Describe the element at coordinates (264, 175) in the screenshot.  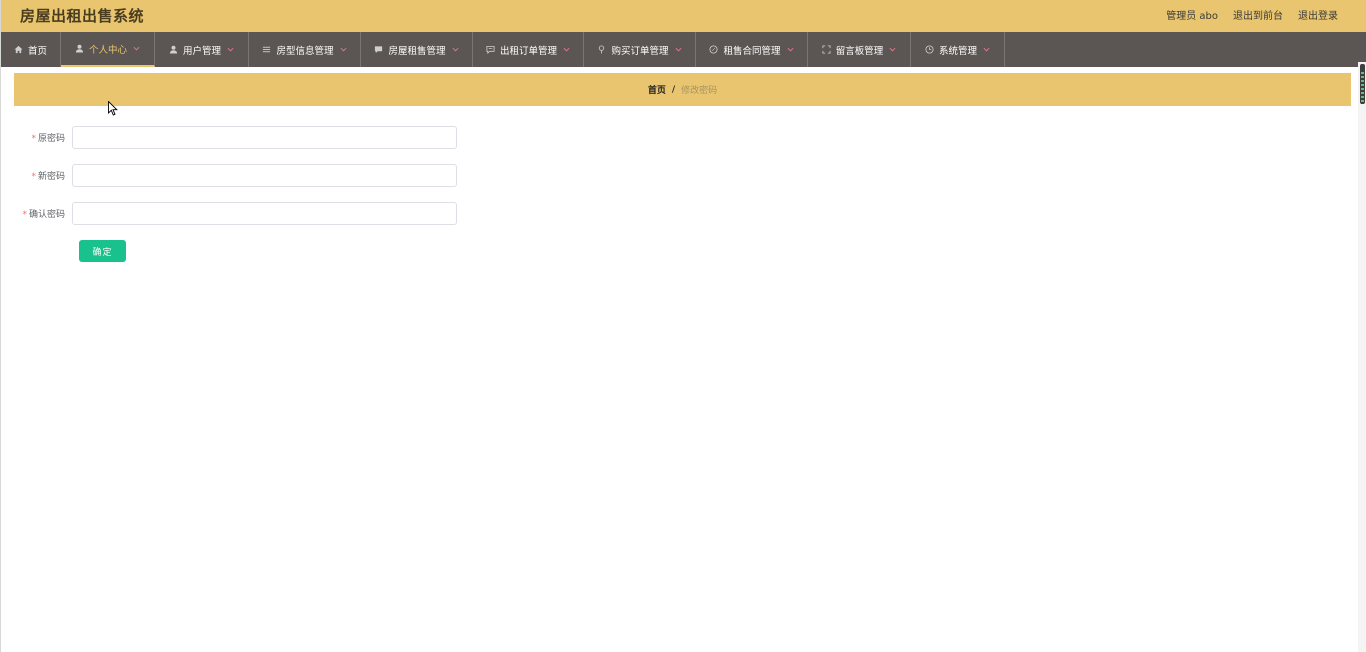
I see `new-password-input` at that location.